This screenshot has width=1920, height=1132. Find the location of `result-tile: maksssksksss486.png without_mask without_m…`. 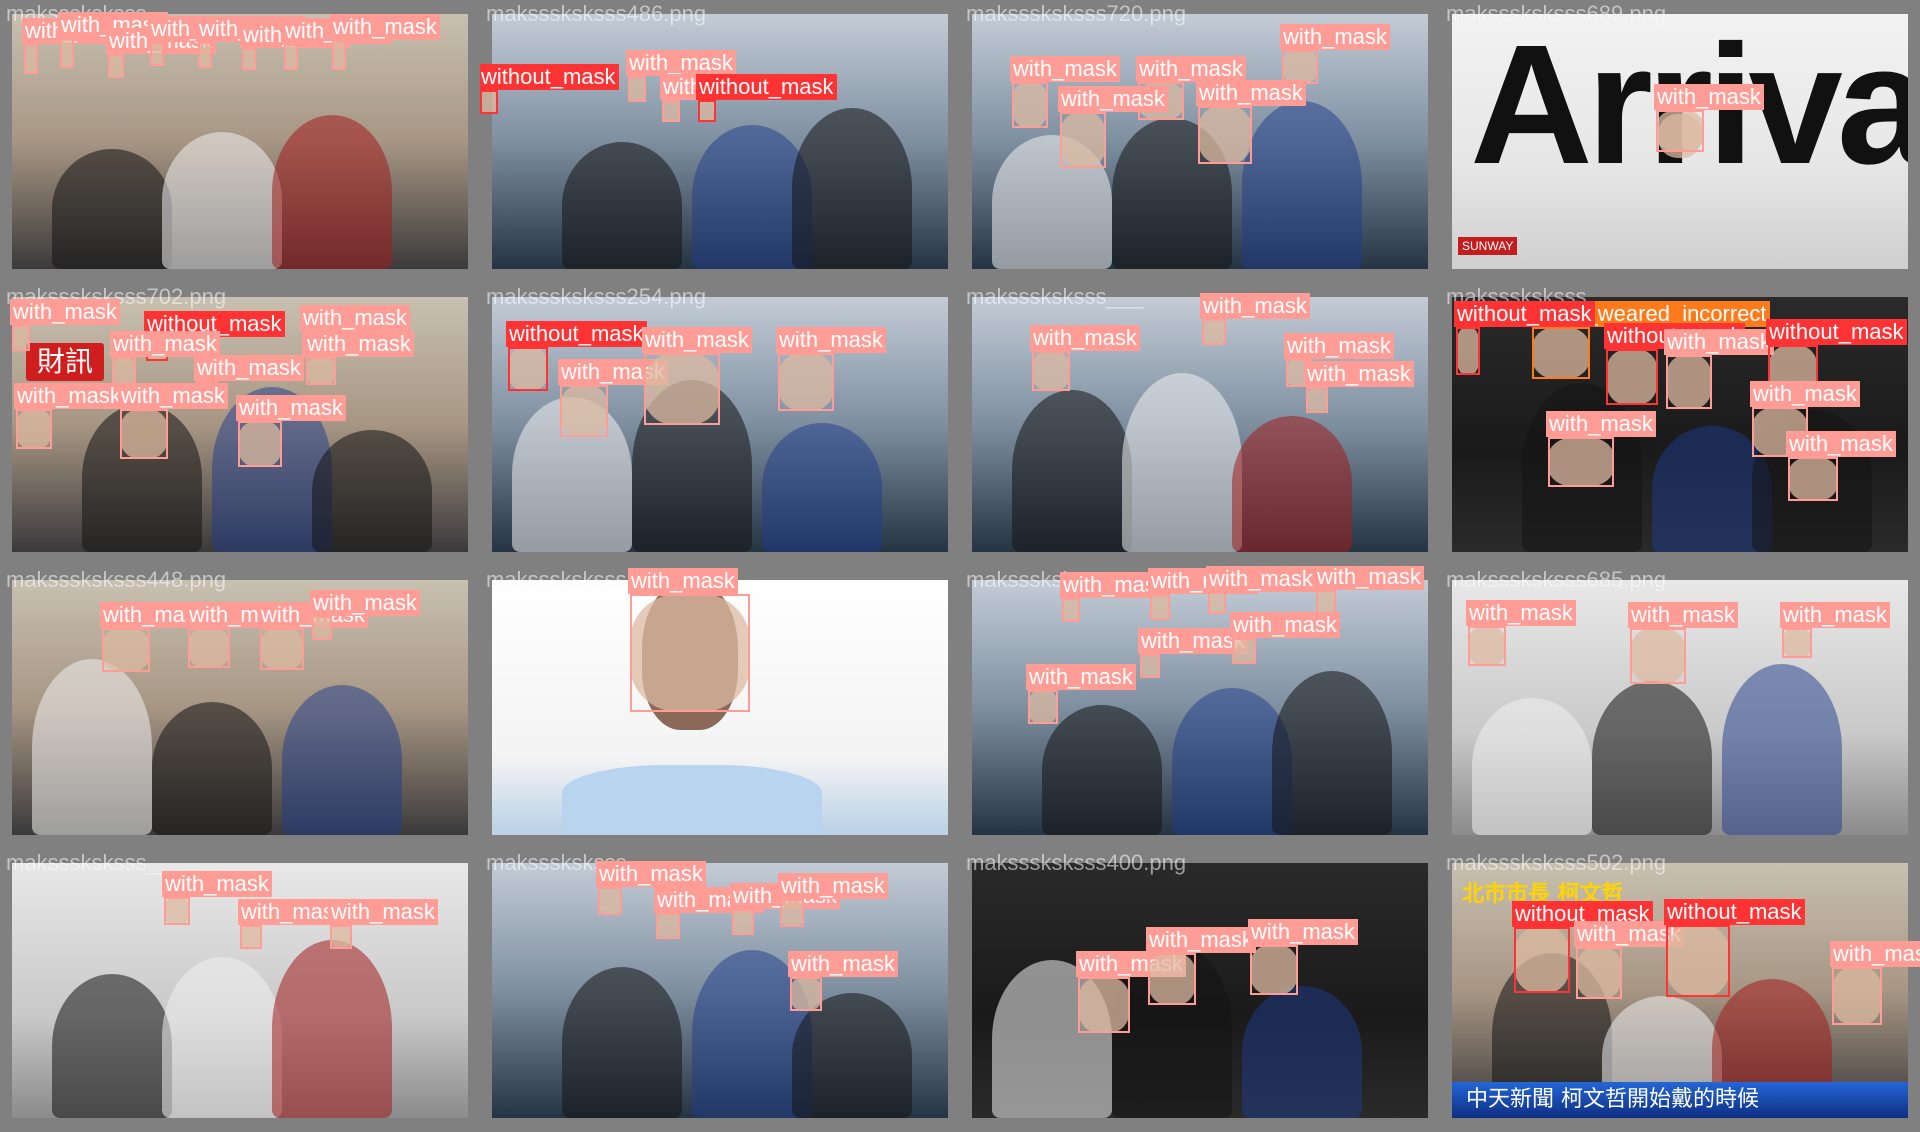

result-tile: maksssksksss486.png without_mask without_m… is located at coordinates (720, 141).